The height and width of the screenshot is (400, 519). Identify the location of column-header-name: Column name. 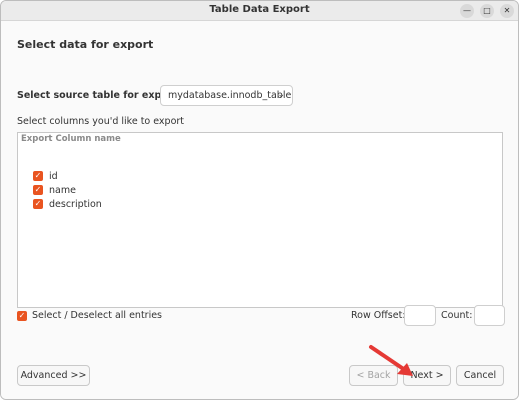
(87, 139).